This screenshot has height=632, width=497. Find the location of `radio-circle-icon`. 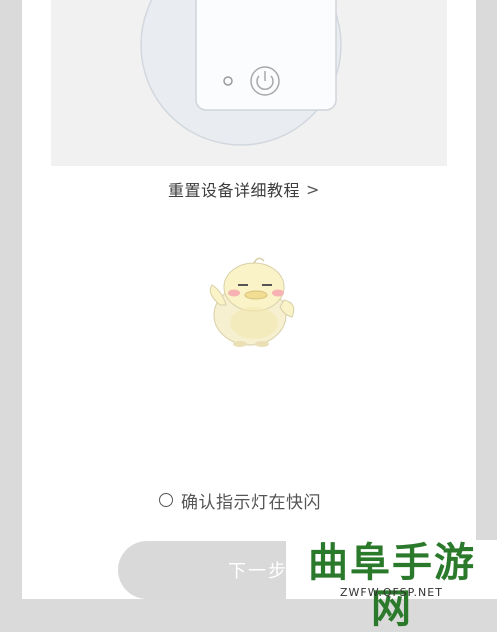

radio-circle-icon is located at coordinates (166, 500).